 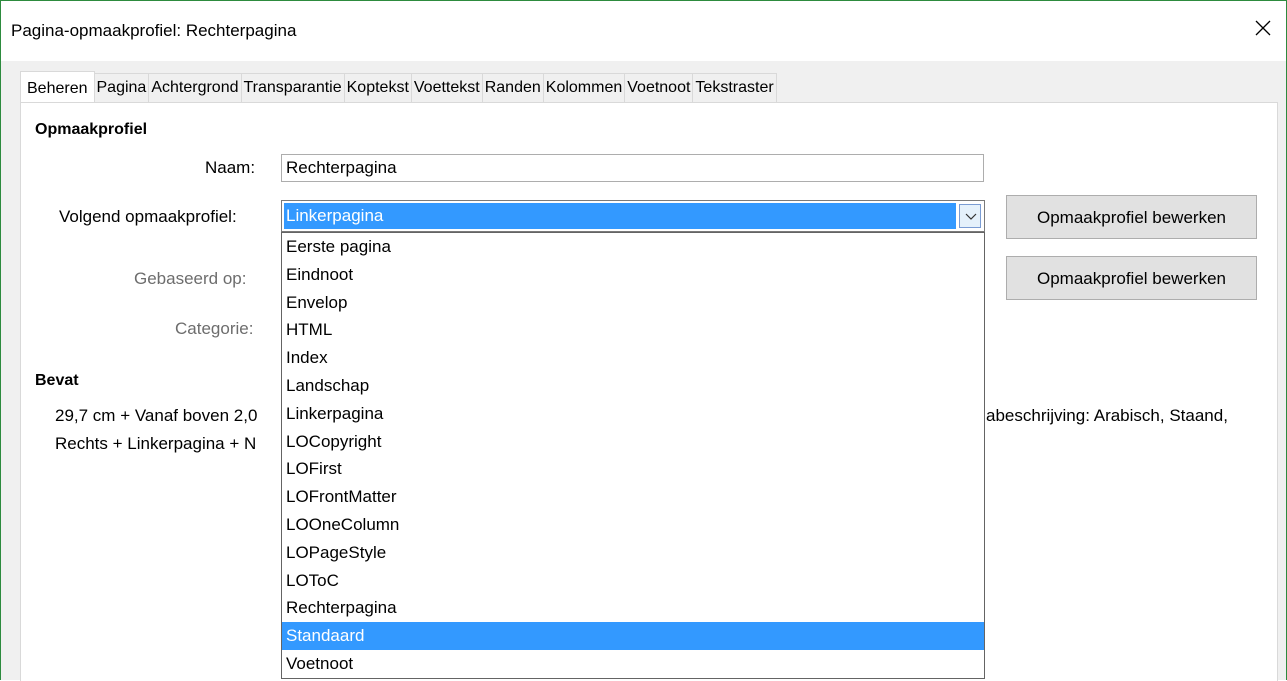 I want to click on contains-heading: Bevat, so click(x=57, y=380).